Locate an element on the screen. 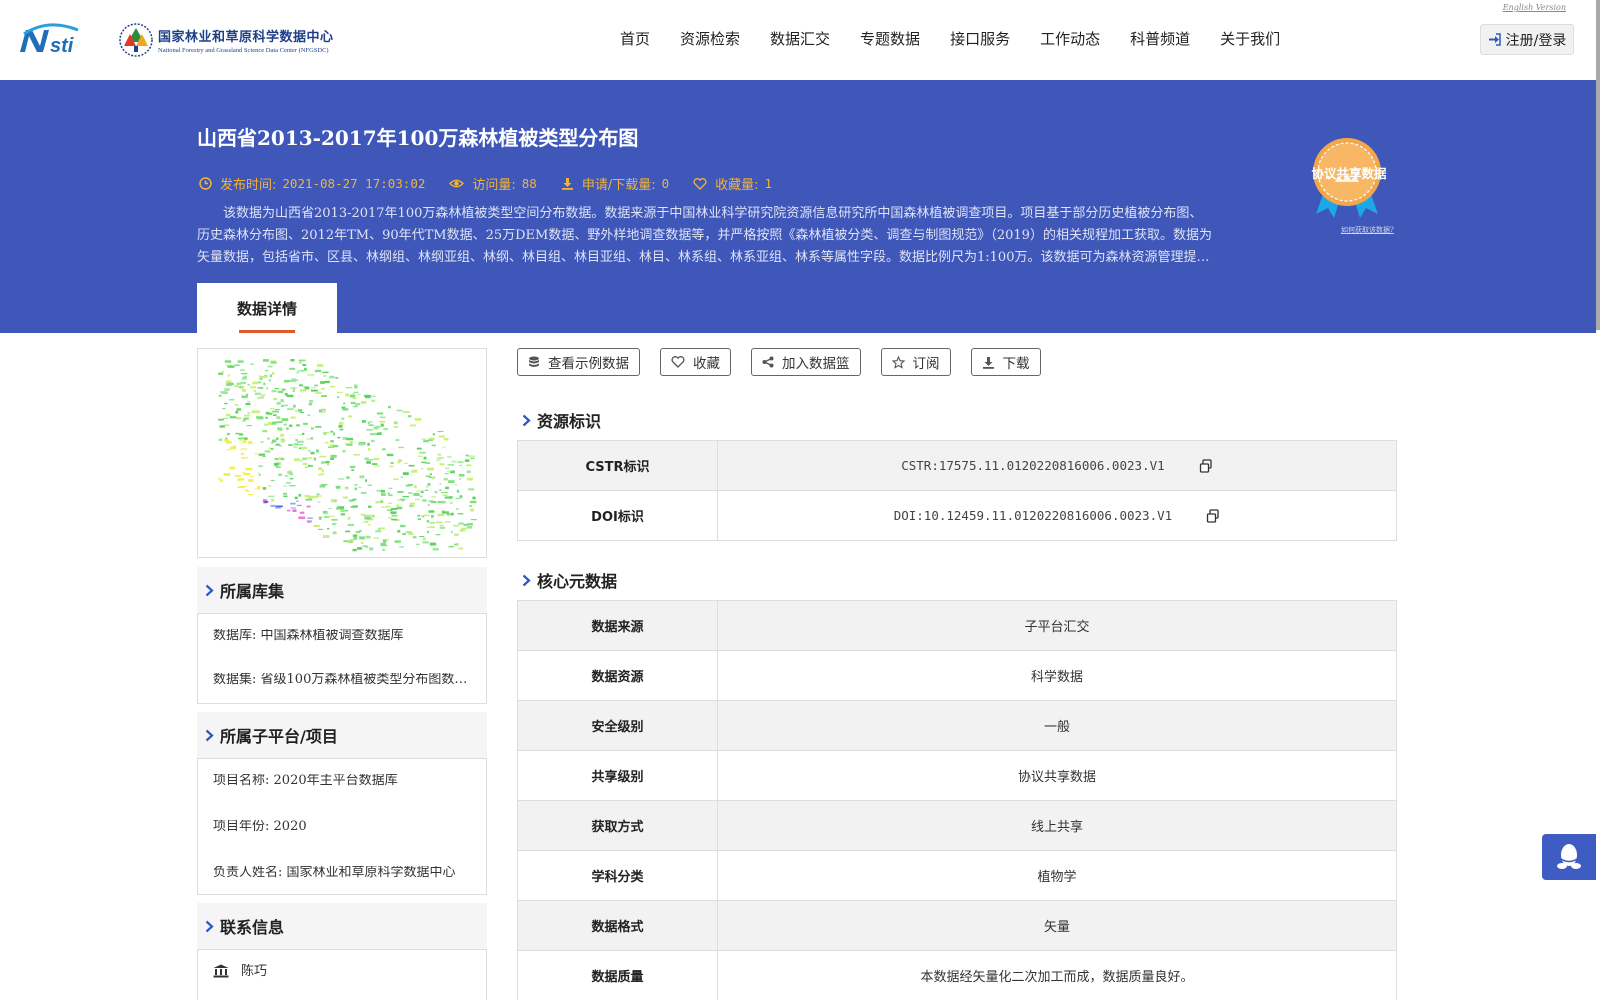  view-sample-button: 查看示例数据 is located at coordinates (578, 362).